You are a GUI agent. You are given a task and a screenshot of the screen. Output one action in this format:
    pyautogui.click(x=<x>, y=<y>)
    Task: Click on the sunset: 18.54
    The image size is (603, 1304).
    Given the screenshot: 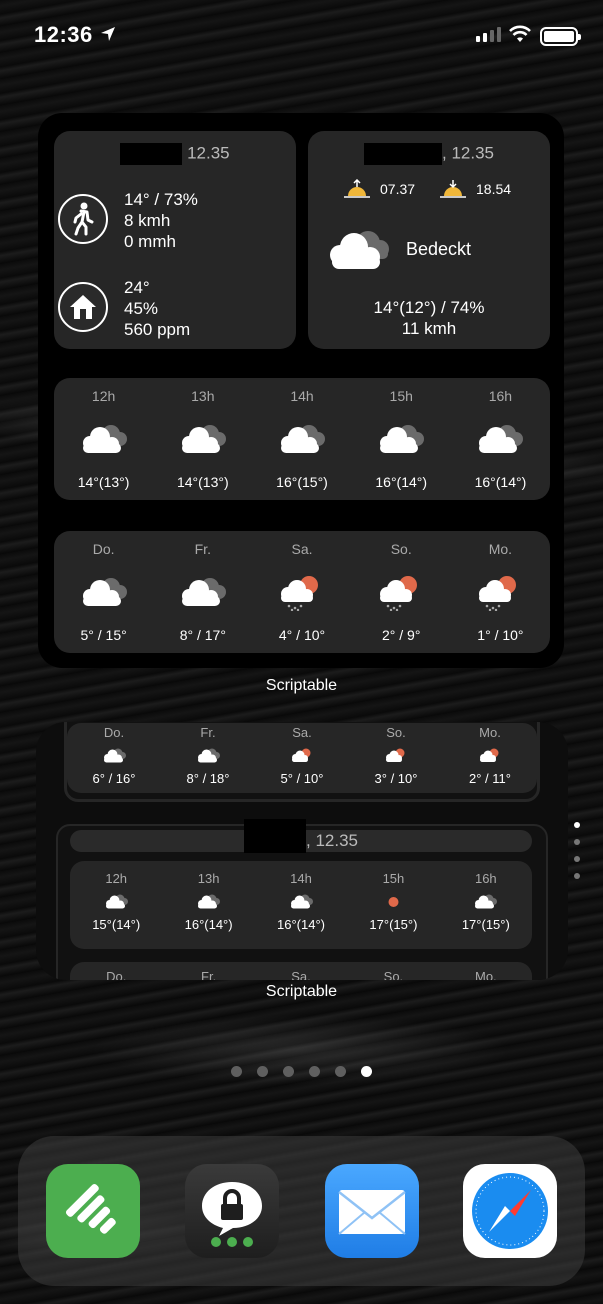 What is the action you would take?
    pyautogui.click(x=474, y=189)
    